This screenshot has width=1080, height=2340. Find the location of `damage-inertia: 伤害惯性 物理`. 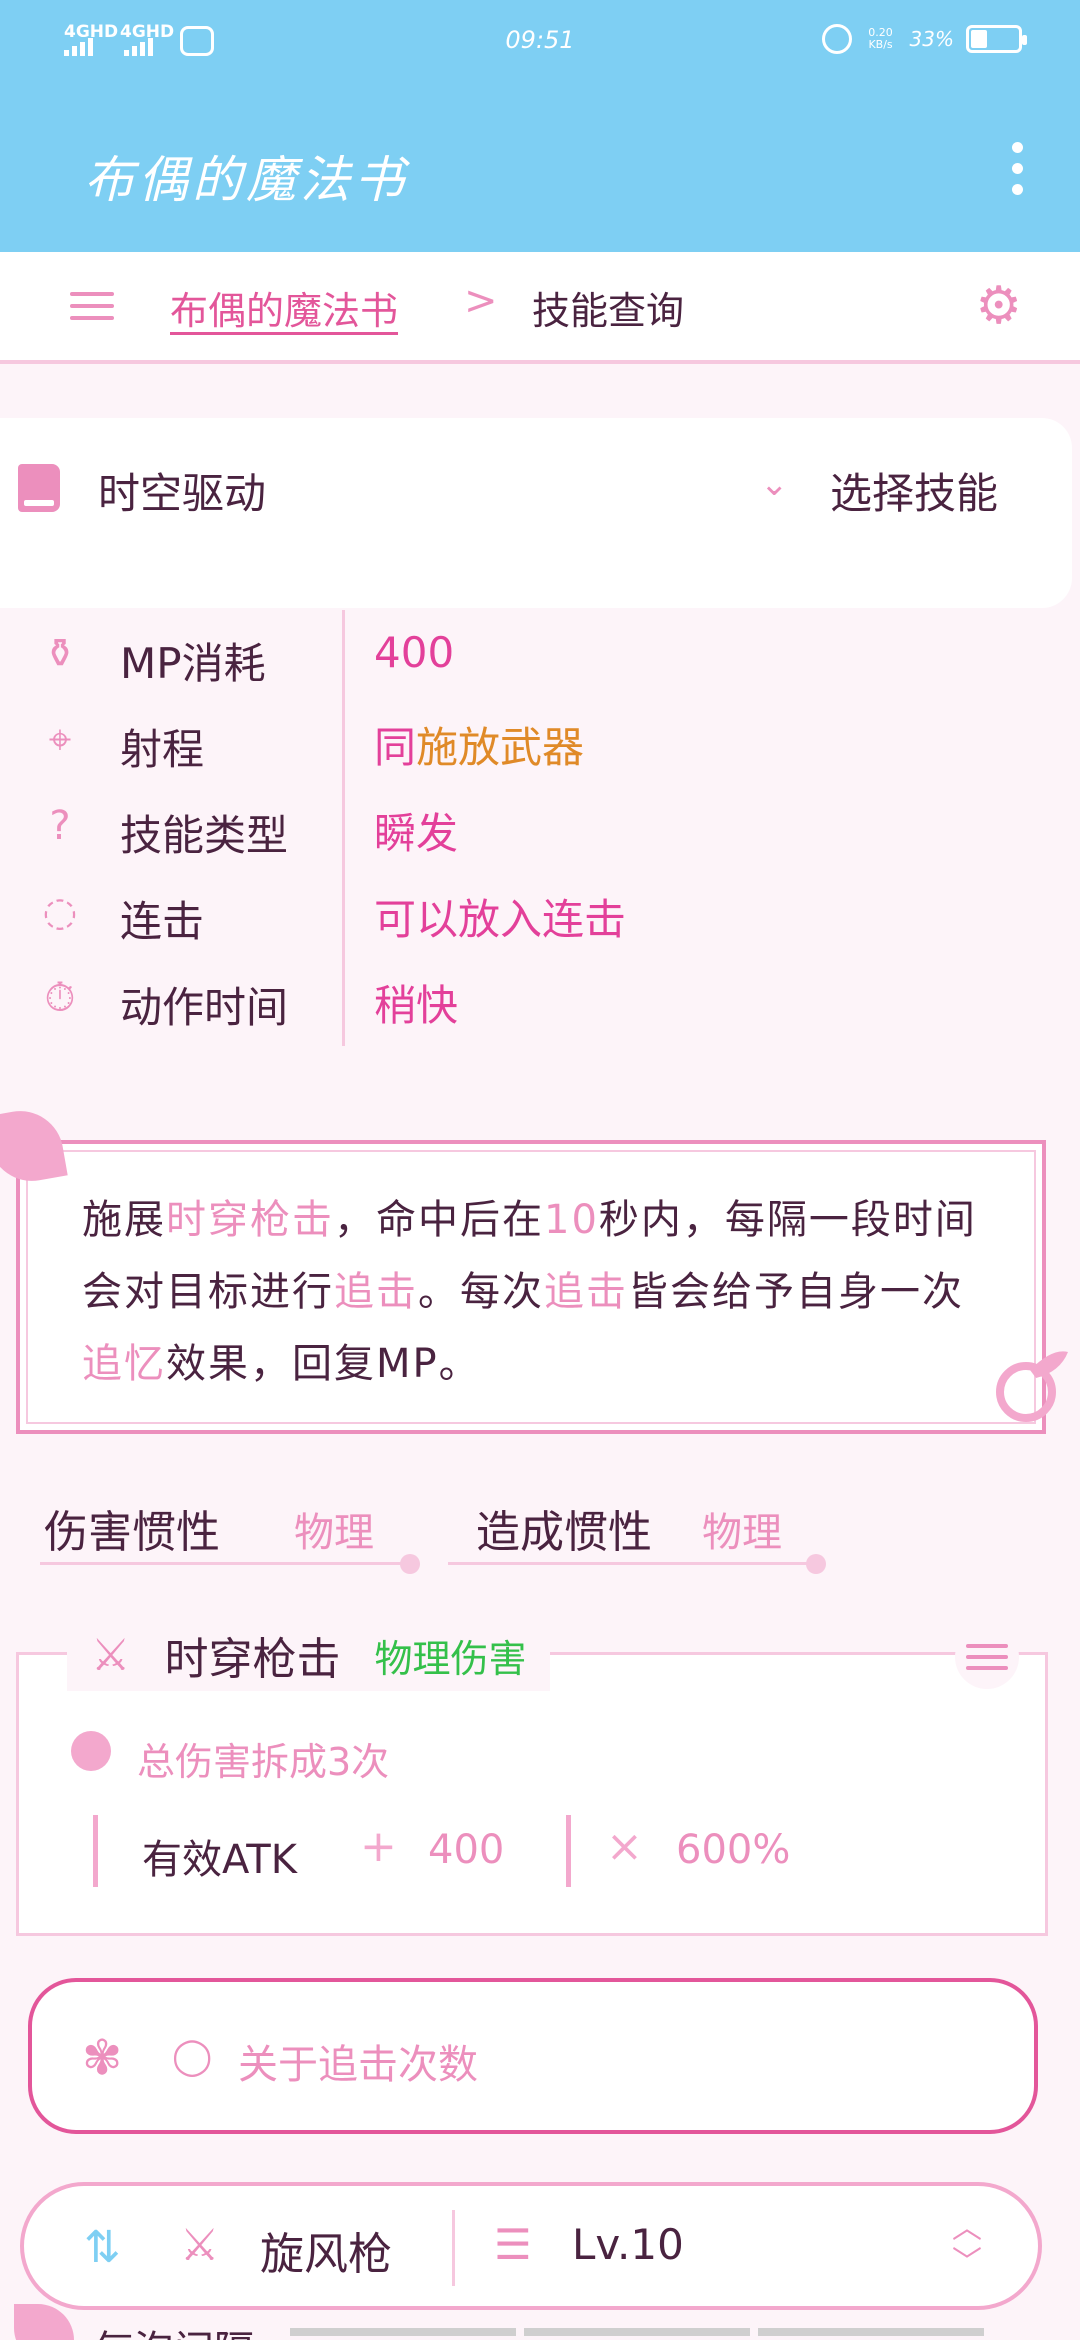

damage-inertia: 伤害惯性 物理 is located at coordinates (230, 1532).